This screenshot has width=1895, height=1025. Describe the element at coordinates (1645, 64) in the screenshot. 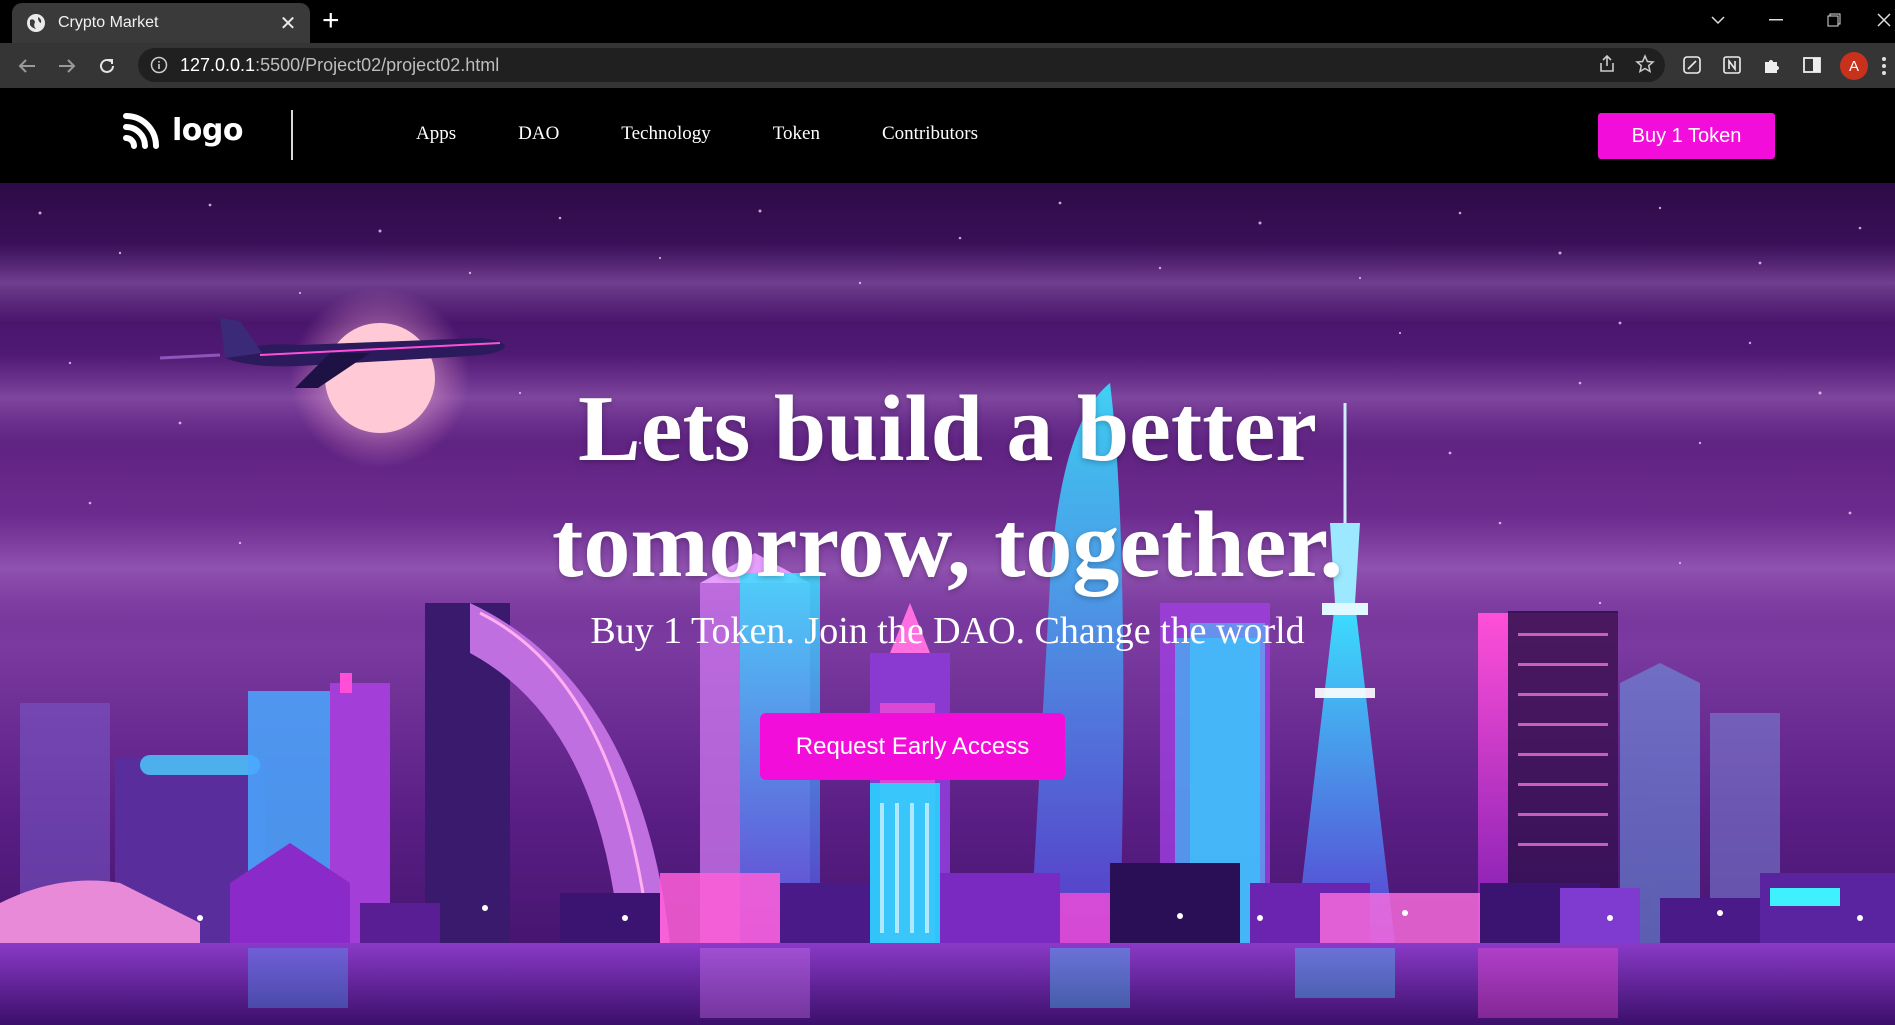

I see `bookmark-star-icon` at that location.